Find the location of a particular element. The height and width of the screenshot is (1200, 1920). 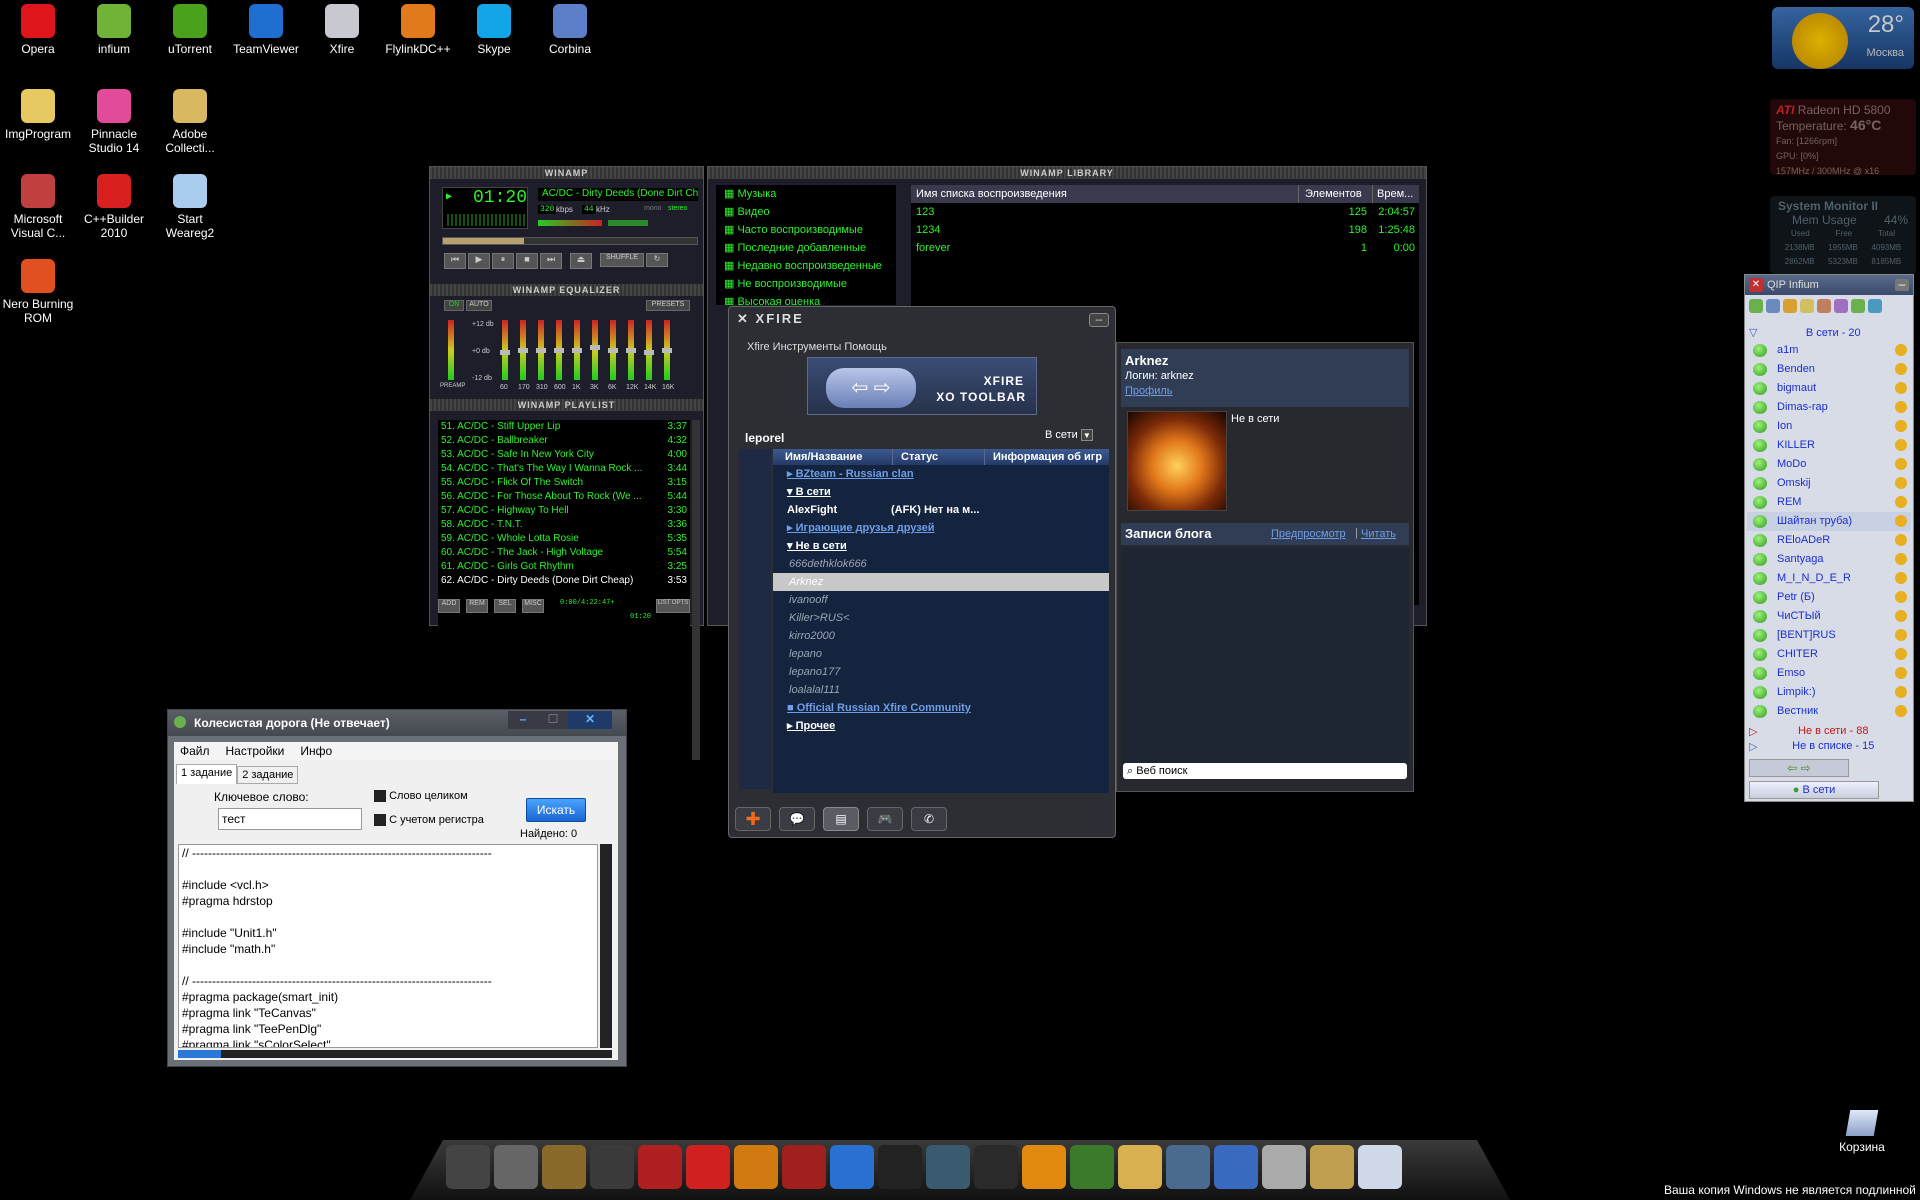

playlist-item: 52. AC/DC - Ballbreaker 4:32 is located at coordinates (564, 441).